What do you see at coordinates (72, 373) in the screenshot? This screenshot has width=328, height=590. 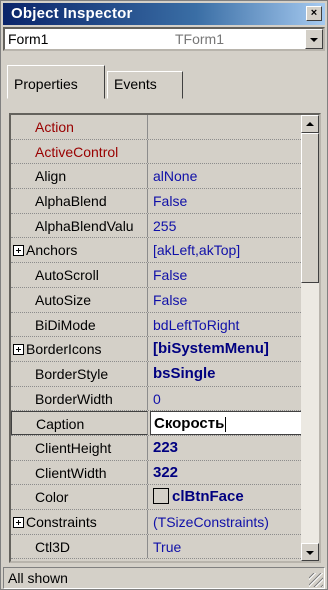 I see `property-name-text: BorderStyle` at bounding box center [72, 373].